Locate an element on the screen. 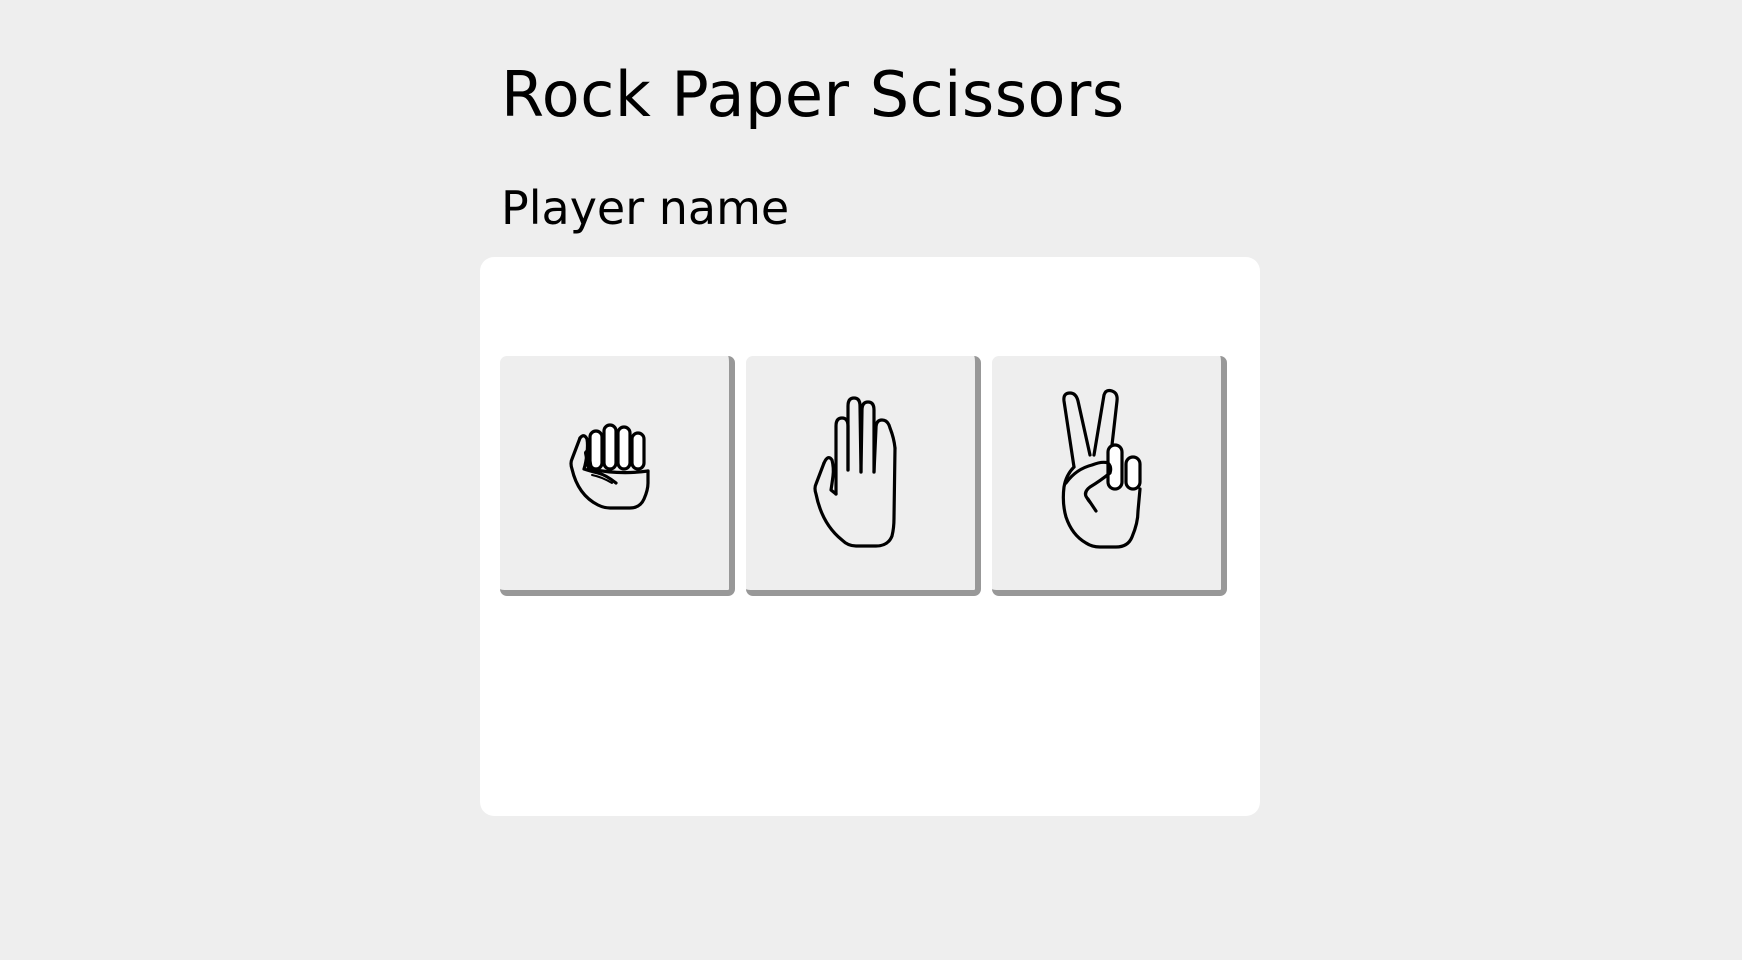 This screenshot has height=960, width=1742. paper-button is located at coordinates (863, 476).